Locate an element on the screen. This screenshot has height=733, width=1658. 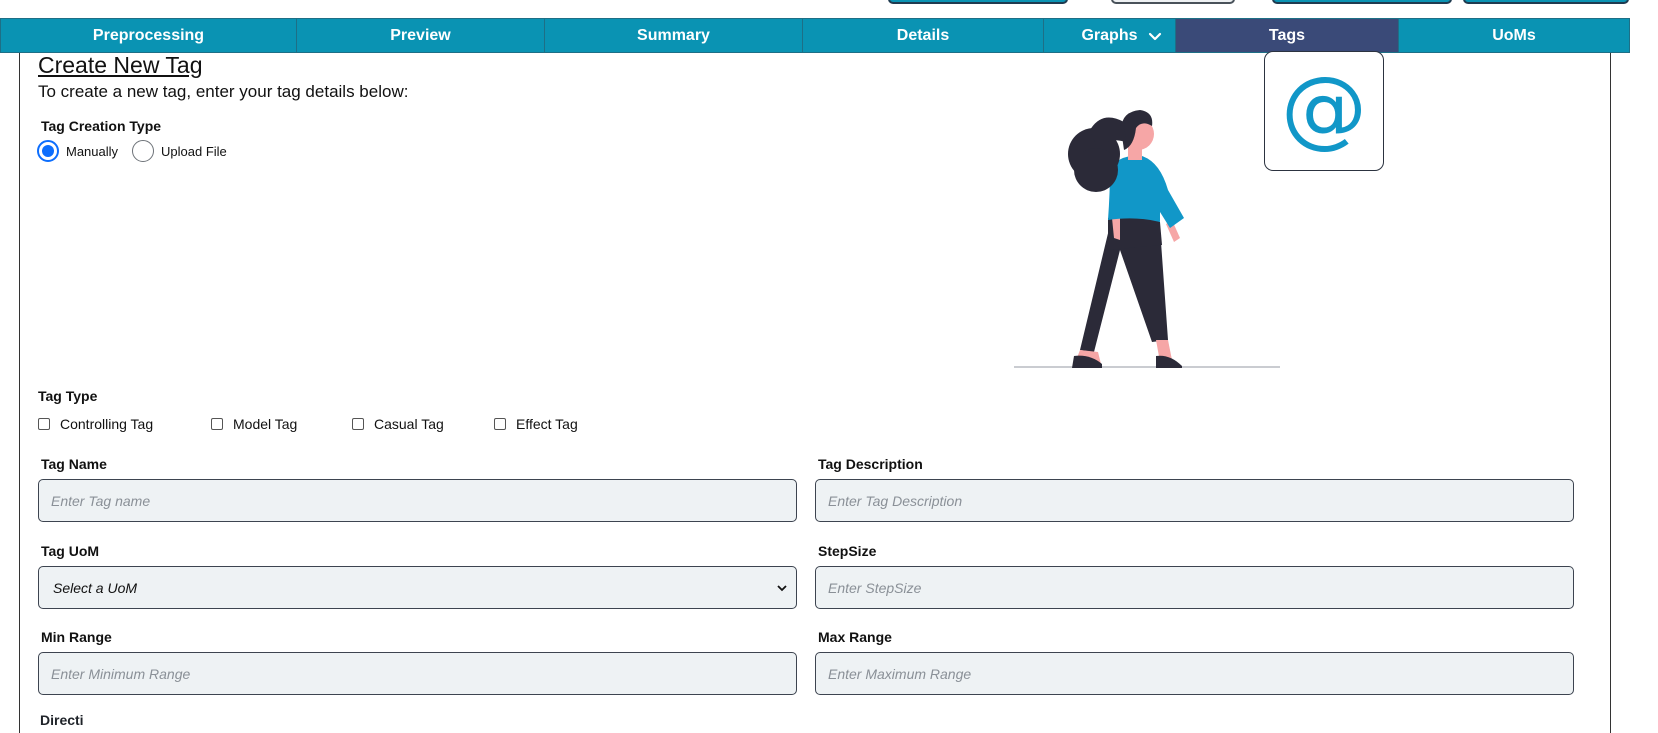
tag-name-label: Tag Name is located at coordinates (74, 464).